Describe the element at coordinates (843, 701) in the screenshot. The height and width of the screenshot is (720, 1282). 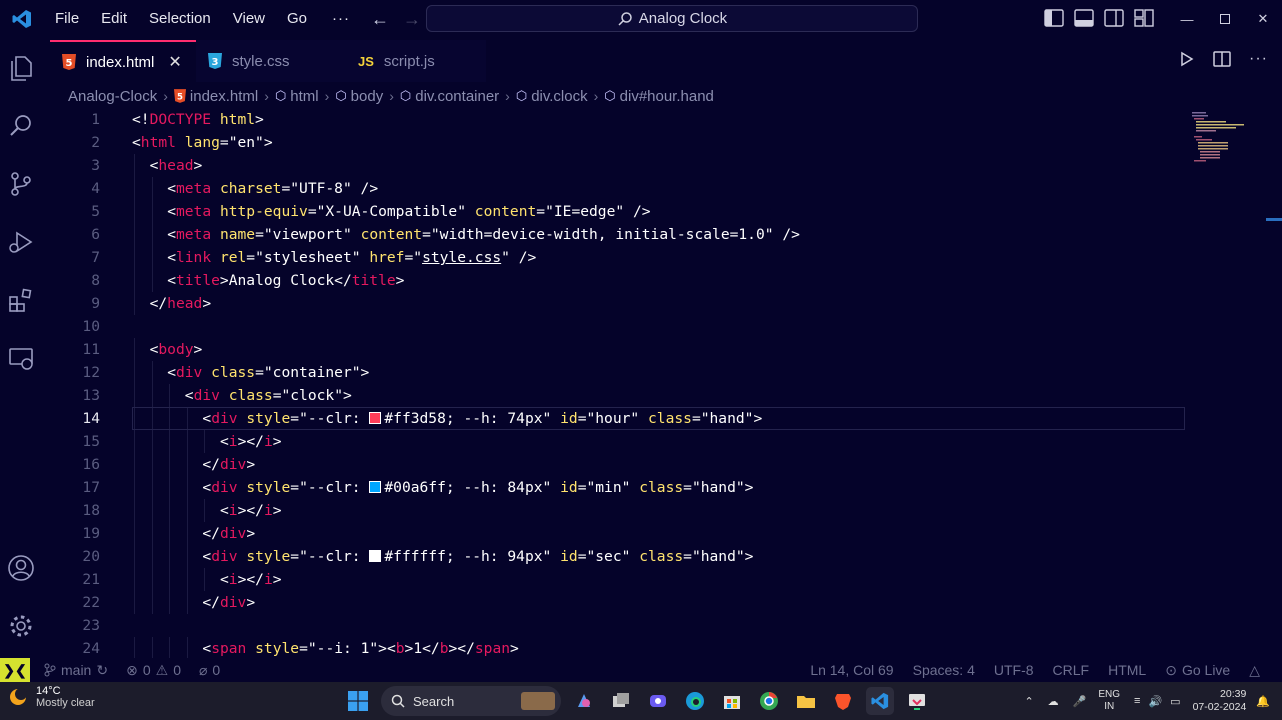
I see `brave-browser-icon` at that location.